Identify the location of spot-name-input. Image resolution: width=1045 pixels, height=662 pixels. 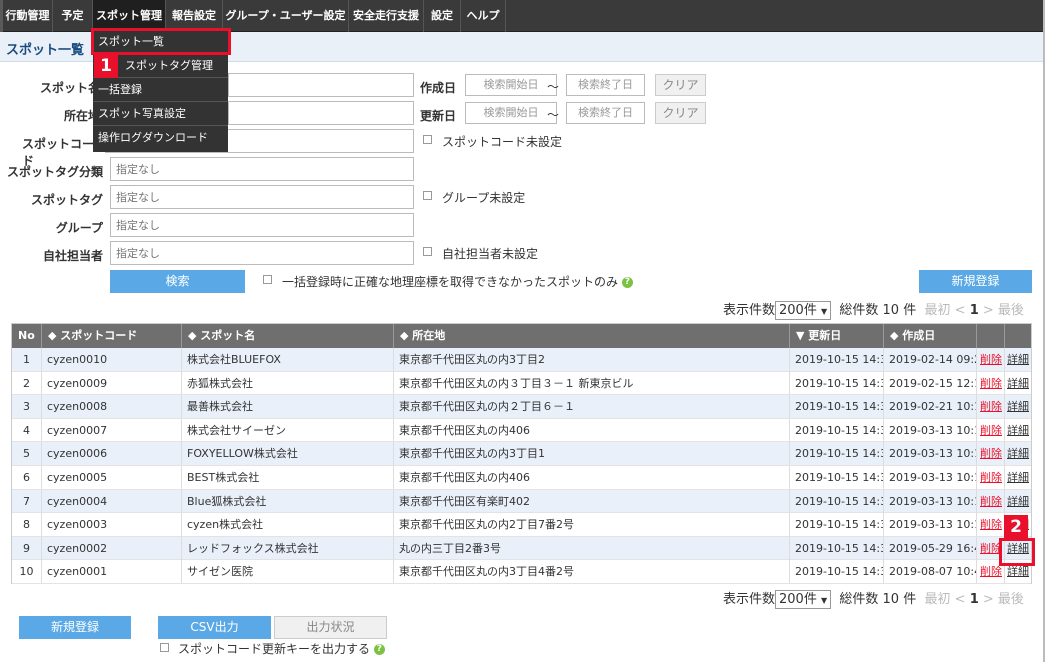
(321, 85).